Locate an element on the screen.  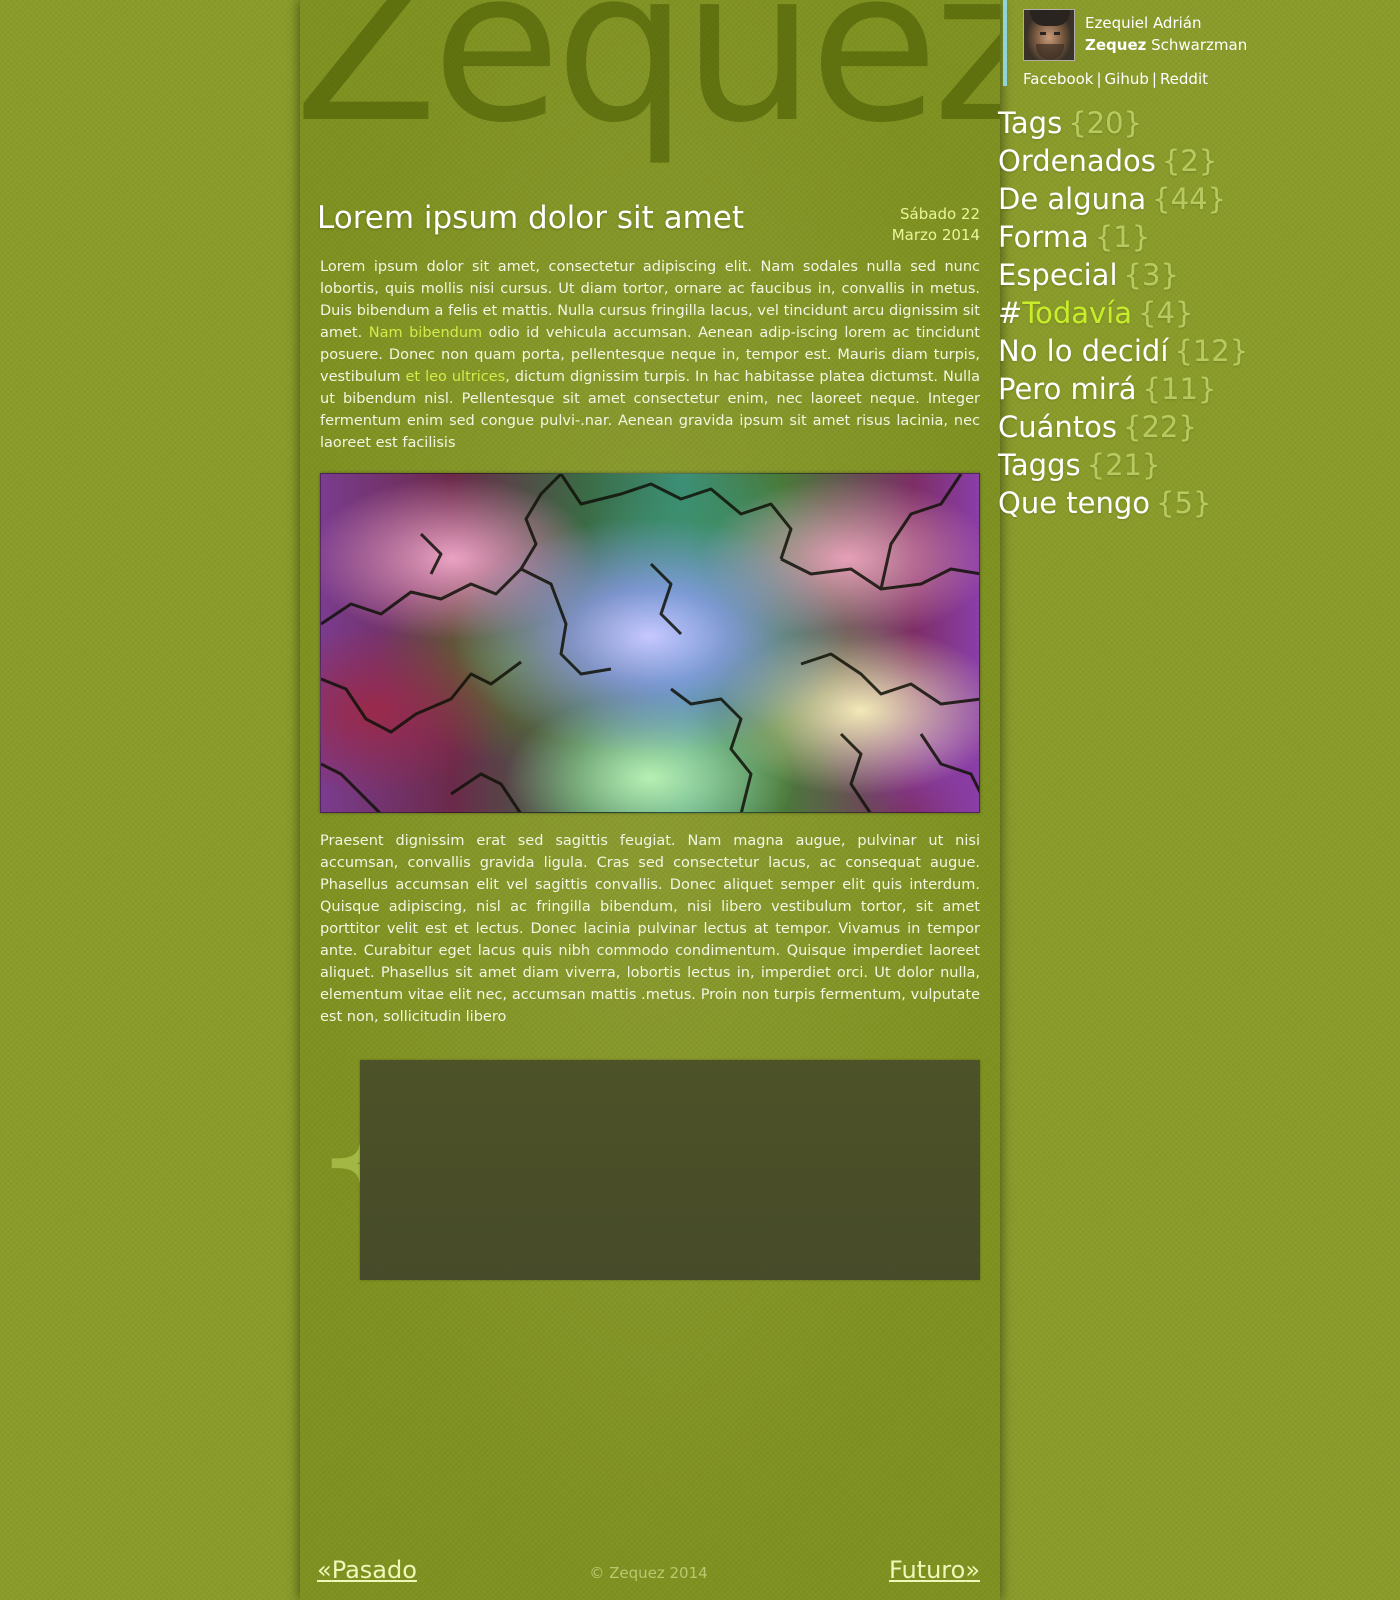
double-right-arrow-icon: » is located at coordinates (972, 1570).